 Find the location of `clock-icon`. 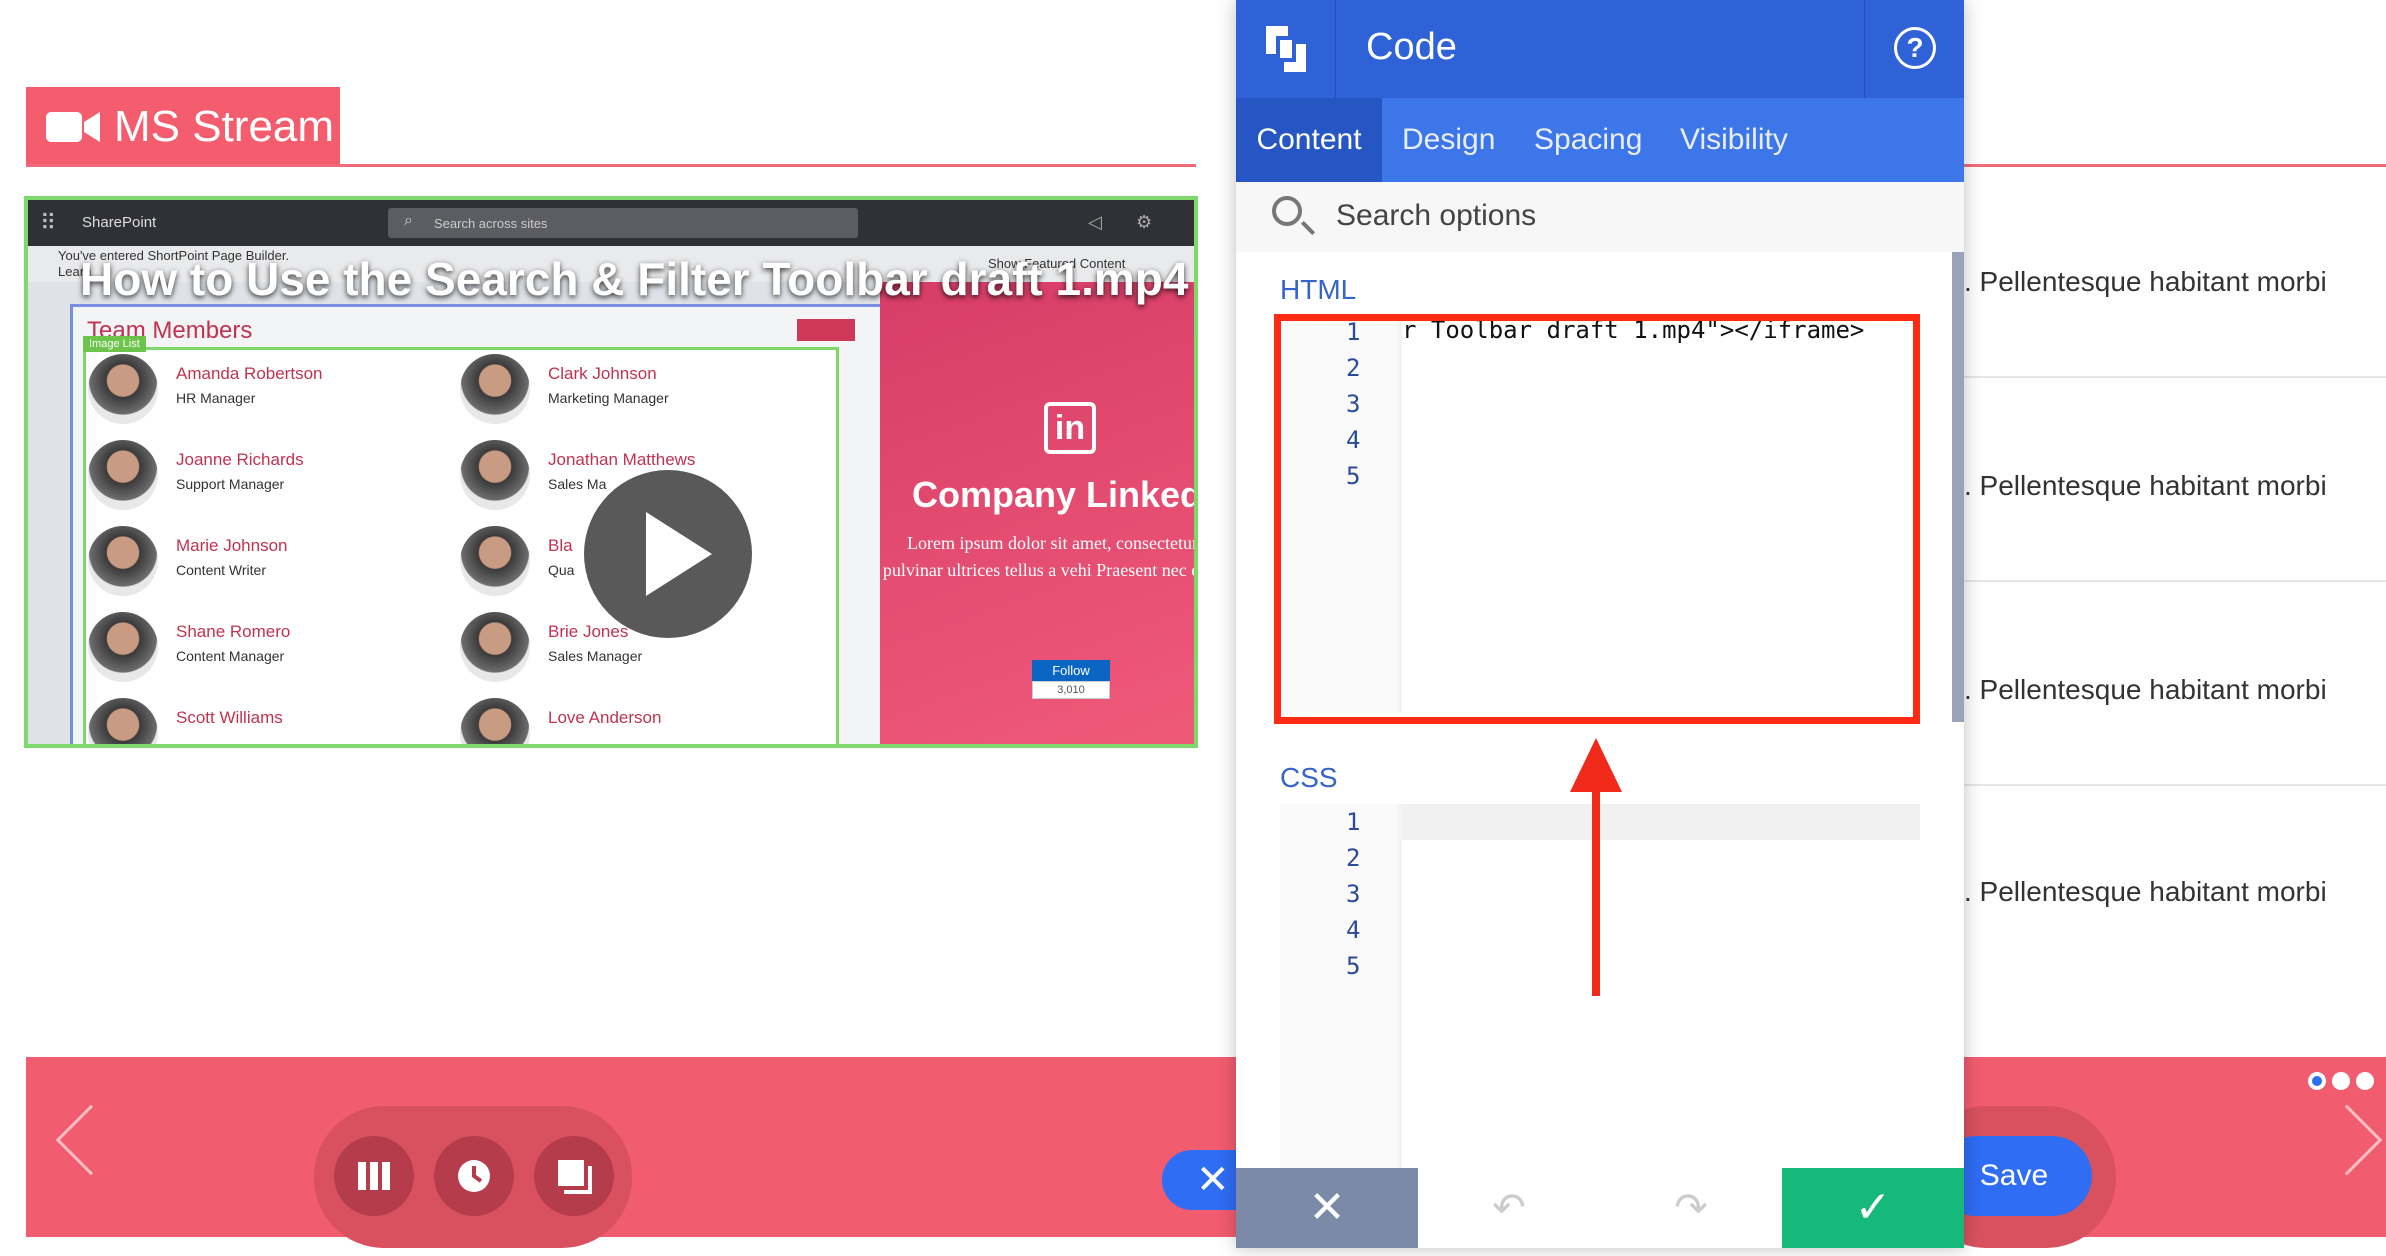

clock-icon is located at coordinates (474, 1176).